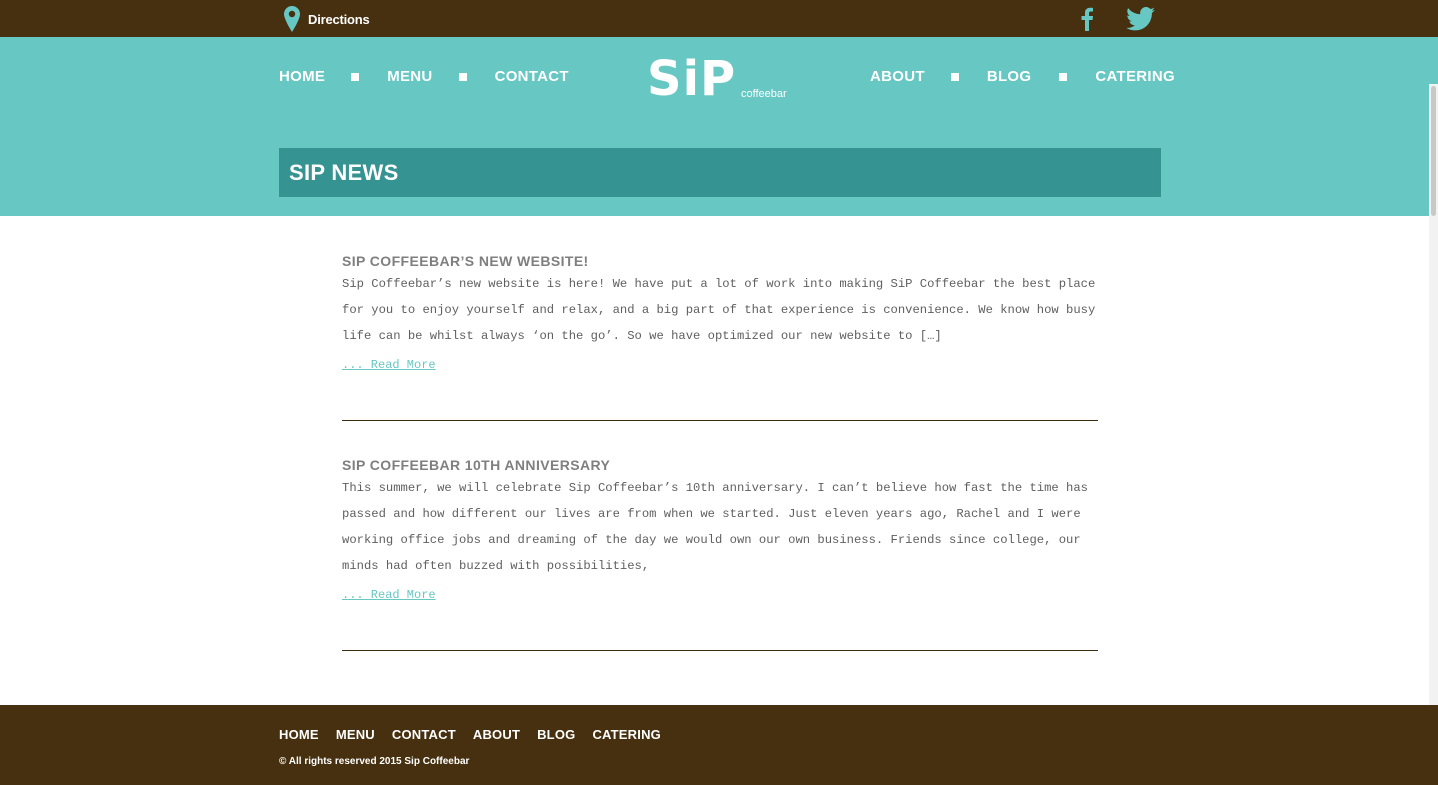  Describe the element at coordinates (532, 76) in the screenshot. I see `nav-contact: CONTACT` at that location.